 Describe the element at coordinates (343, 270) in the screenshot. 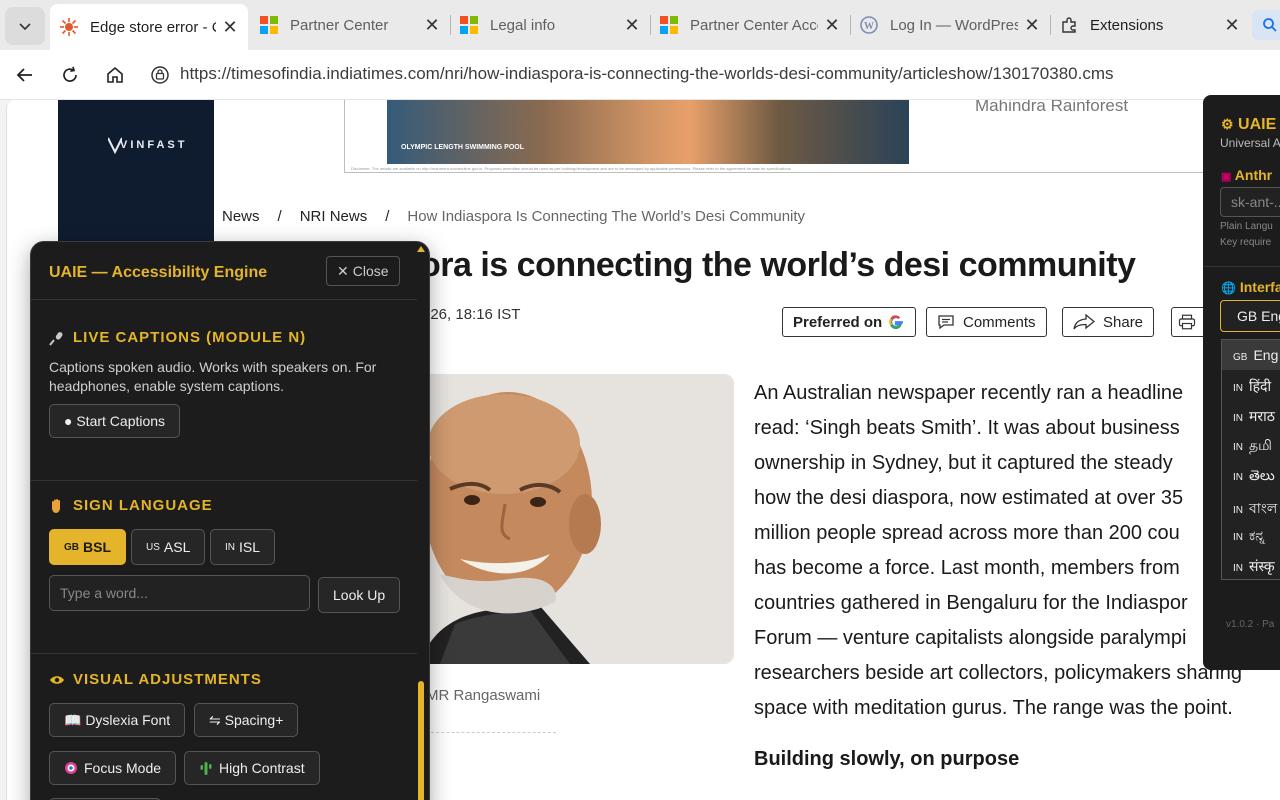

I see `close-icon: ✕` at that location.